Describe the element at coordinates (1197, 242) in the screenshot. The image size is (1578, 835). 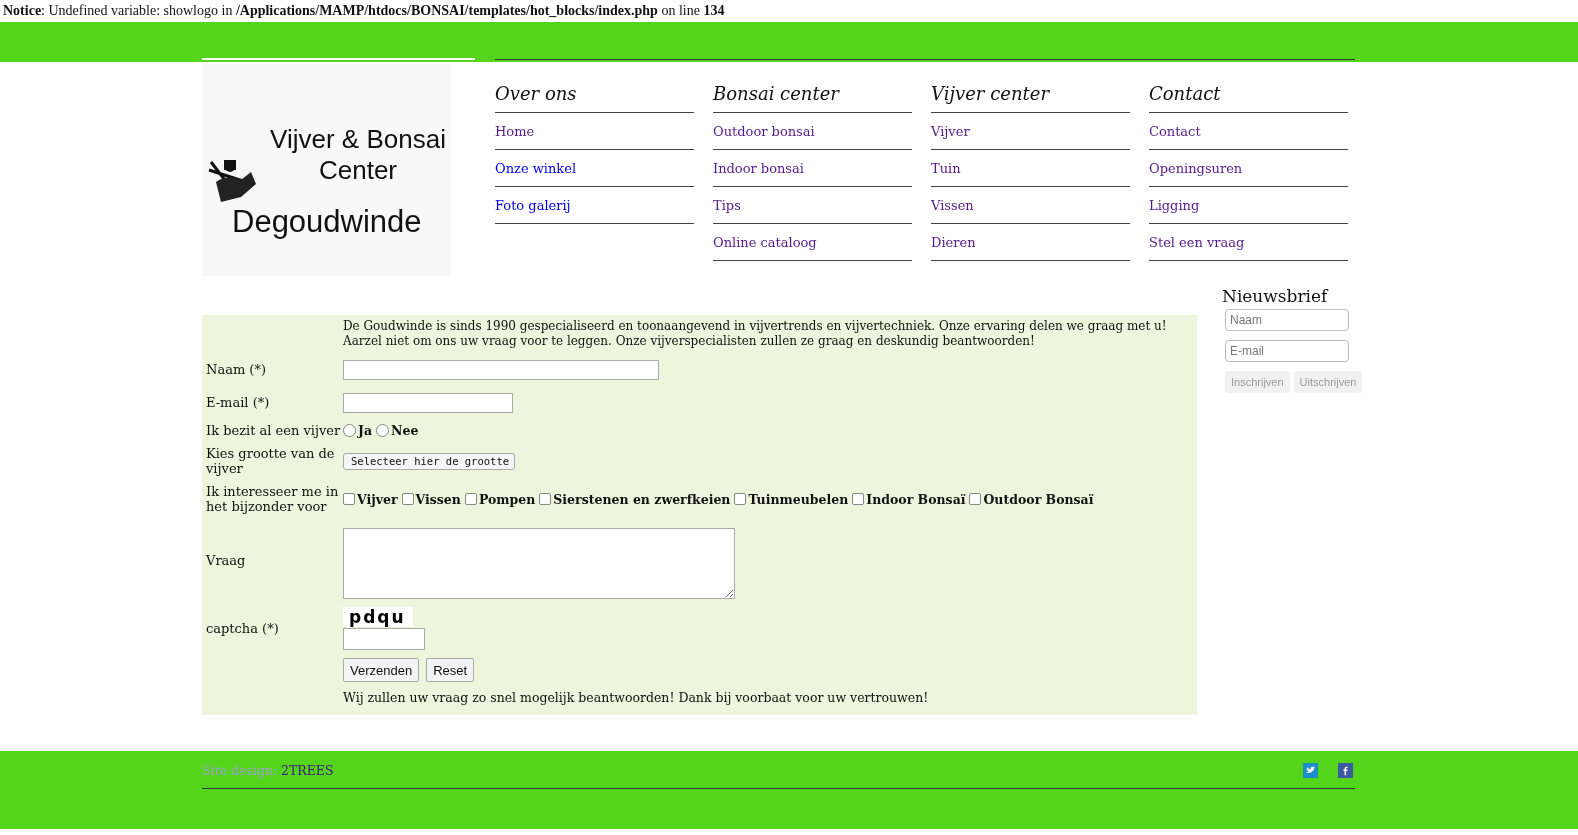
I see `menu-link: Stel een vraag` at that location.